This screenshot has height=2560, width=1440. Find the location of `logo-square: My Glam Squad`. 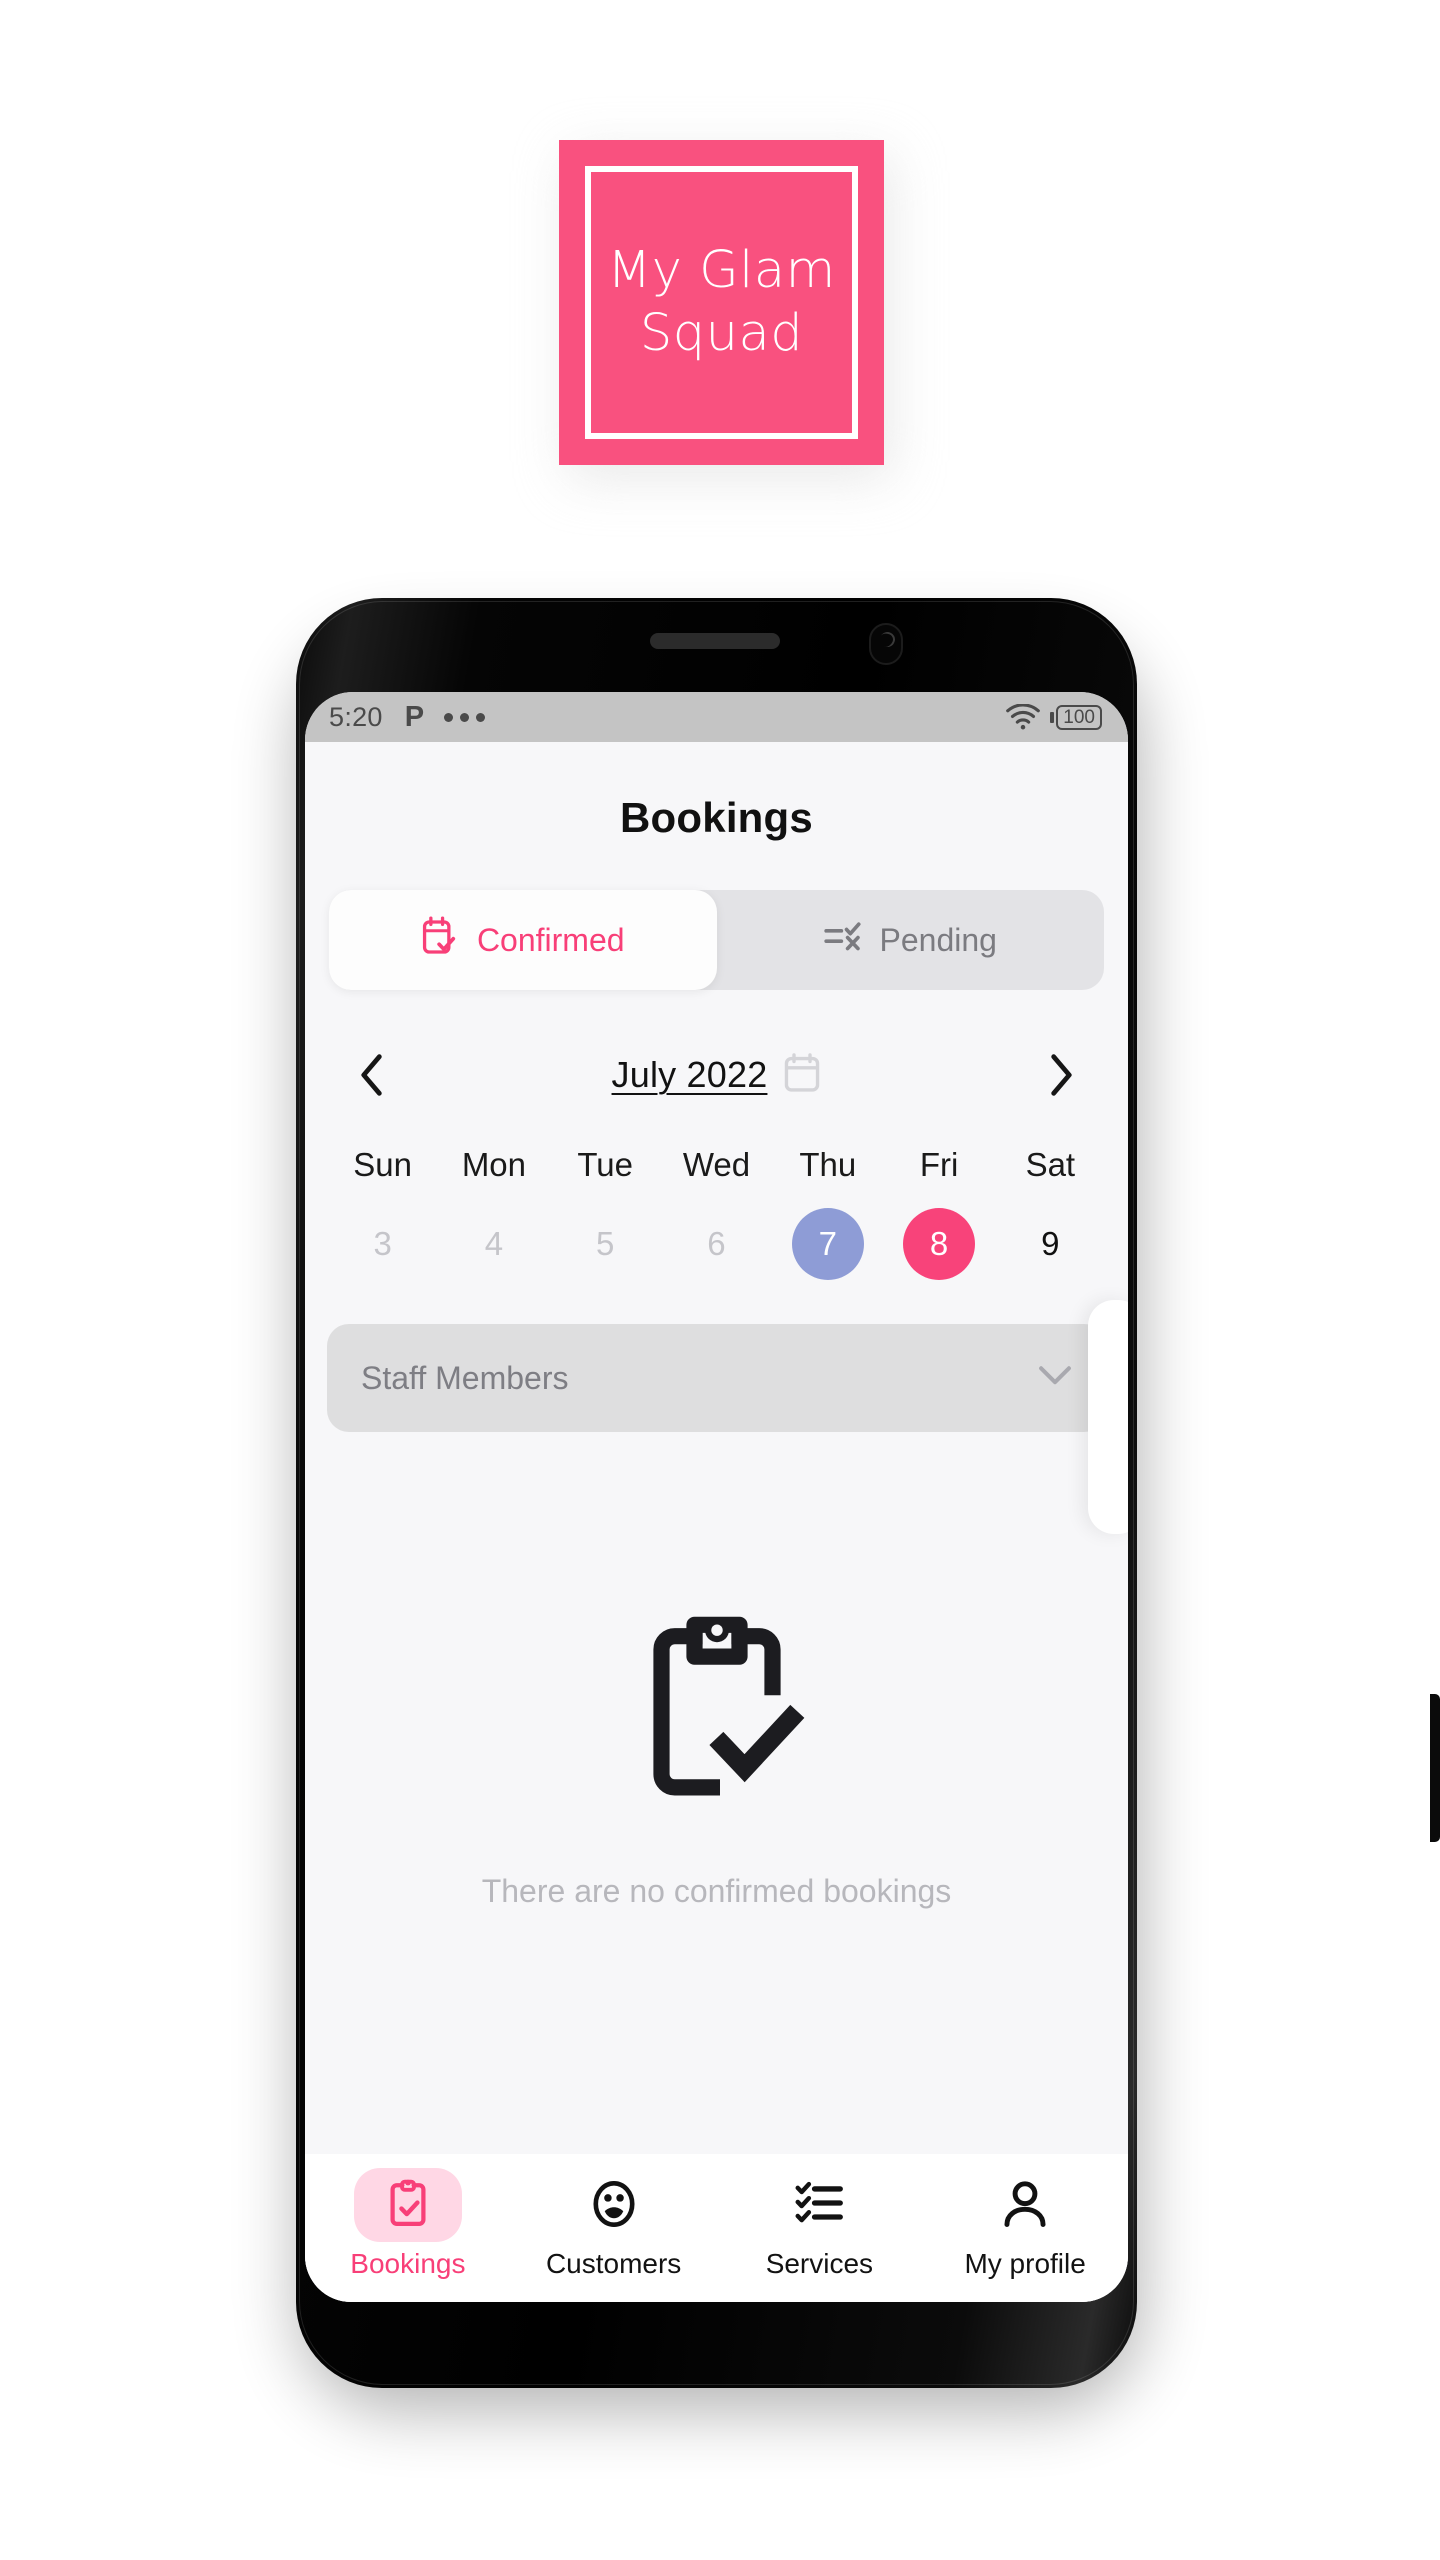

logo-square: My Glam Squad is located at coordinates (721, 302).